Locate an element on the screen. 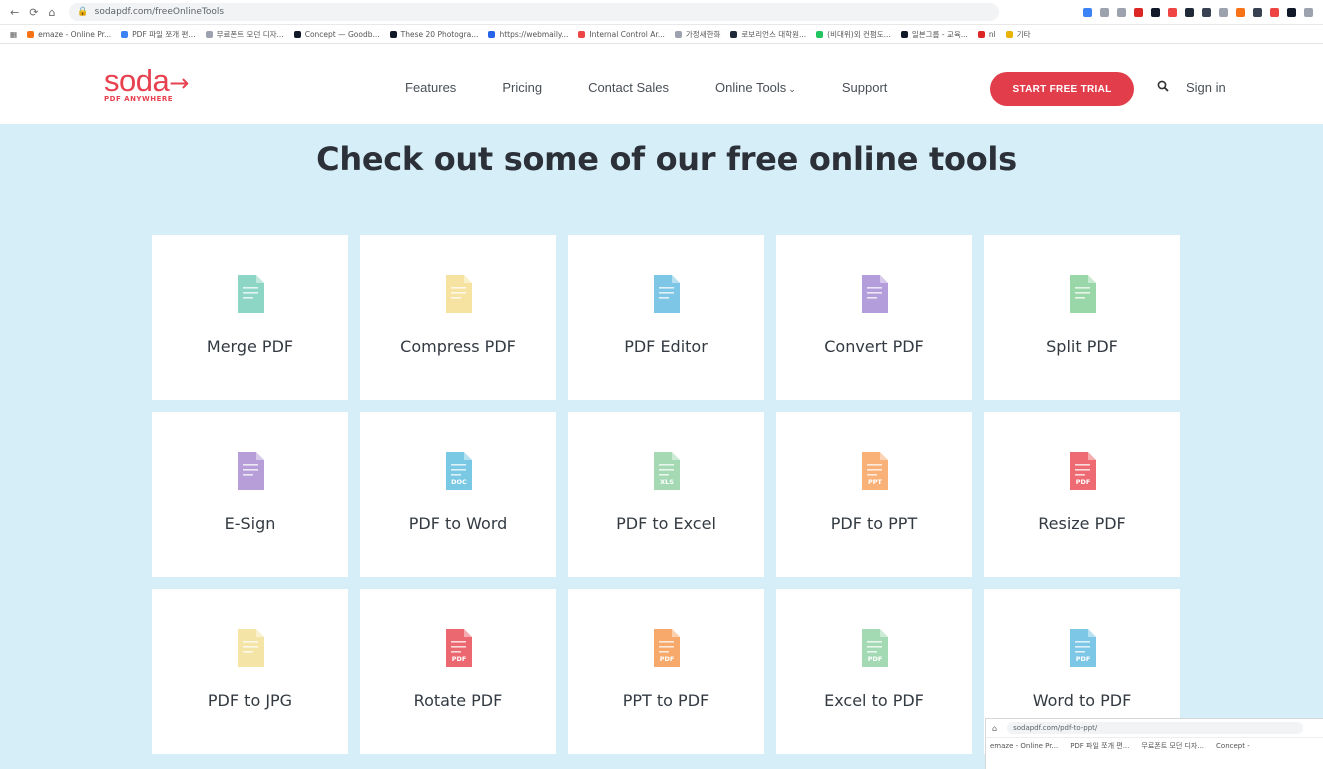 The height and width of the screenshot is (769, 1323). back-icon: ← is located at coordinates (14, 12).